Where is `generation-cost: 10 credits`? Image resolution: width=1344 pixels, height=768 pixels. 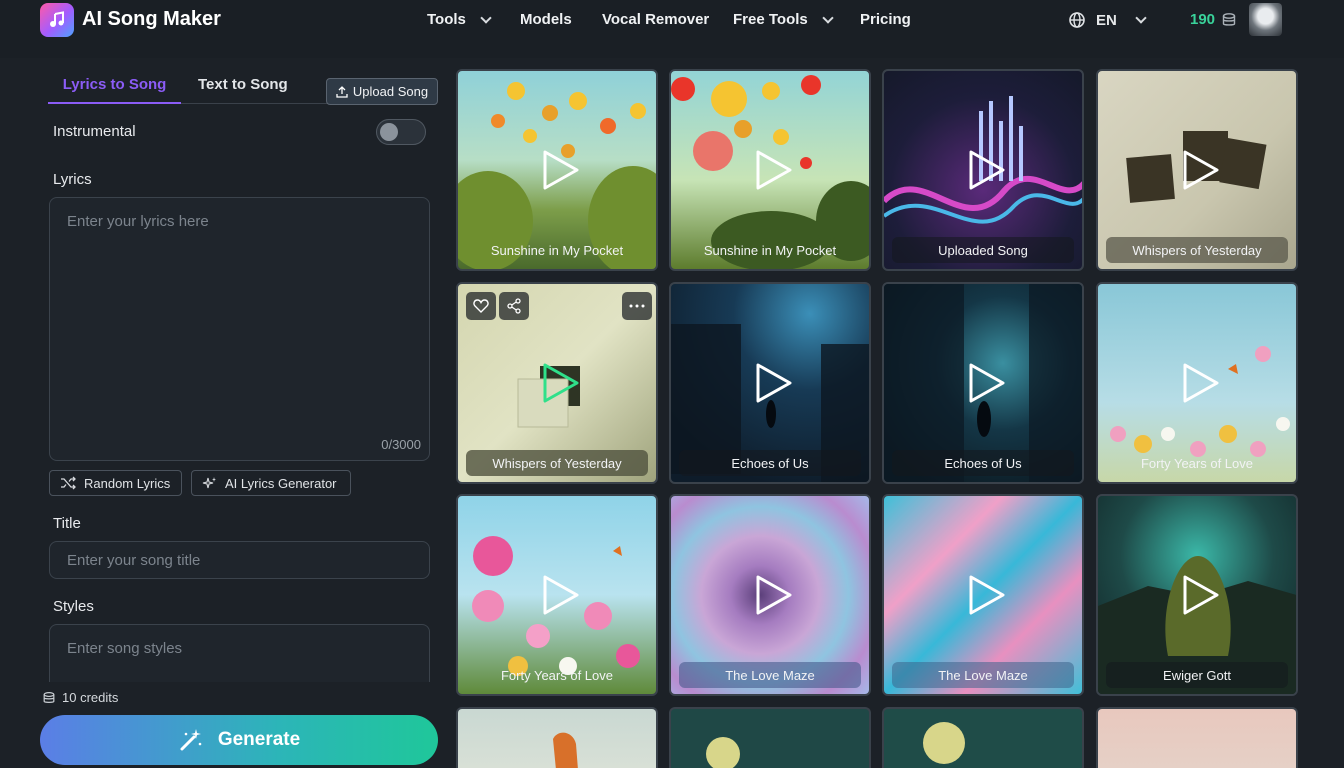
generation-cost: 10 credits is located at coordinates (80, 697).